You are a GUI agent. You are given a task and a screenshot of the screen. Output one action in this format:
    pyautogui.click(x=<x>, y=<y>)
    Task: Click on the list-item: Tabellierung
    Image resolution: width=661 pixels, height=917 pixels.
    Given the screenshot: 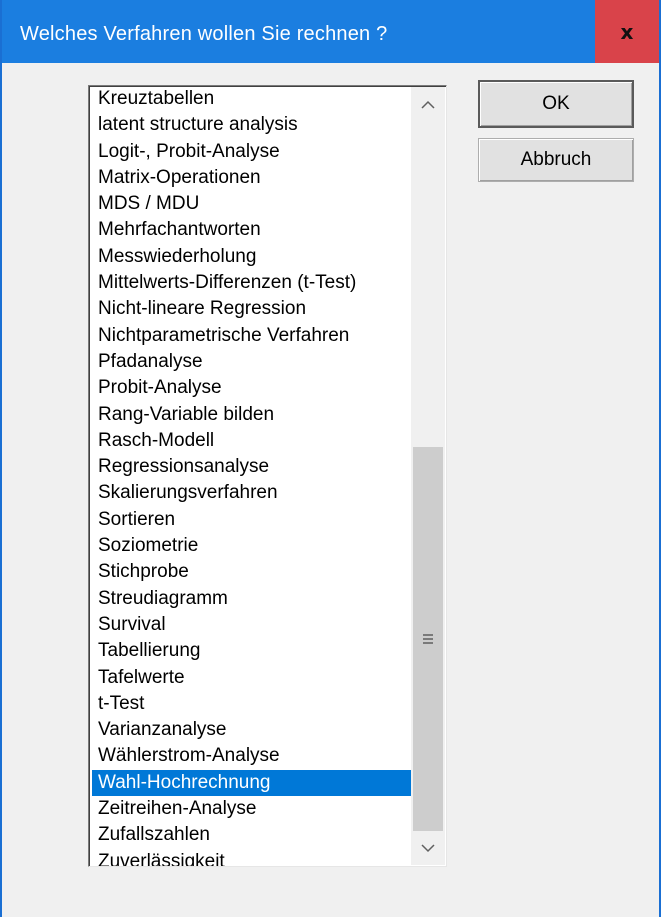 What is the action you would take?
    pyautogui.click(x=251, y=651)
    